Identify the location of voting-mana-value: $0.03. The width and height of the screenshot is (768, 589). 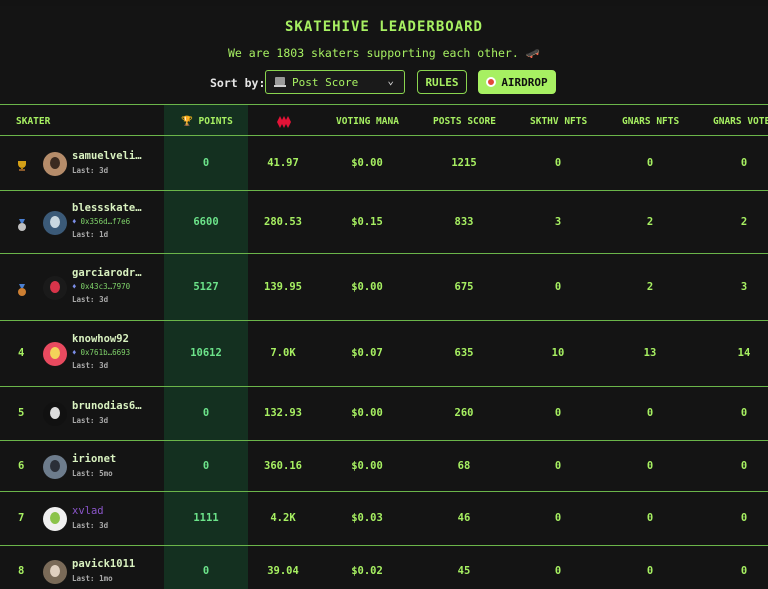
(367, 518).